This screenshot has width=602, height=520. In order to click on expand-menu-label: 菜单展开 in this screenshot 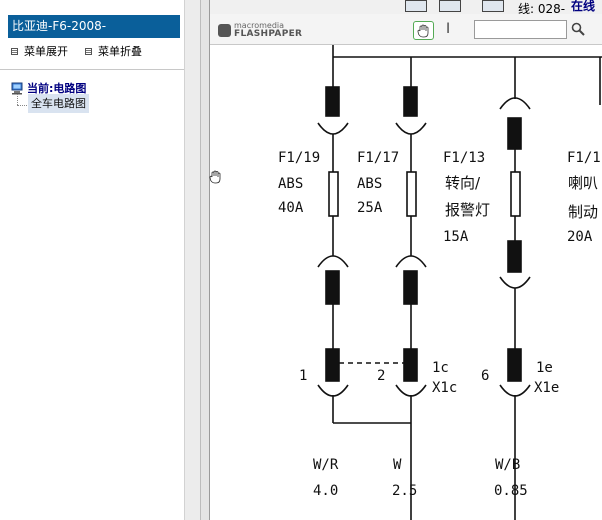, I will do `click(46, 51)`.